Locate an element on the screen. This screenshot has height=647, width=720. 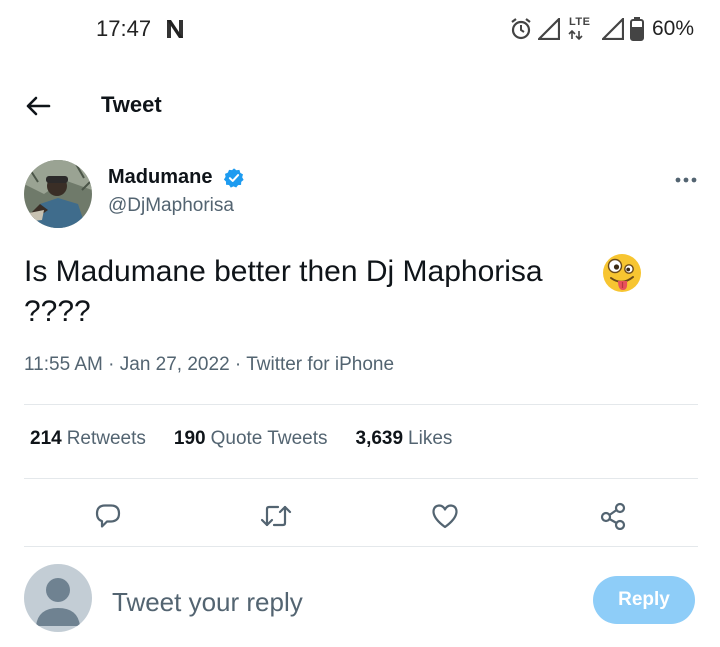
author-handle: @DjMaphorisa is located at coordinates (171, 206).